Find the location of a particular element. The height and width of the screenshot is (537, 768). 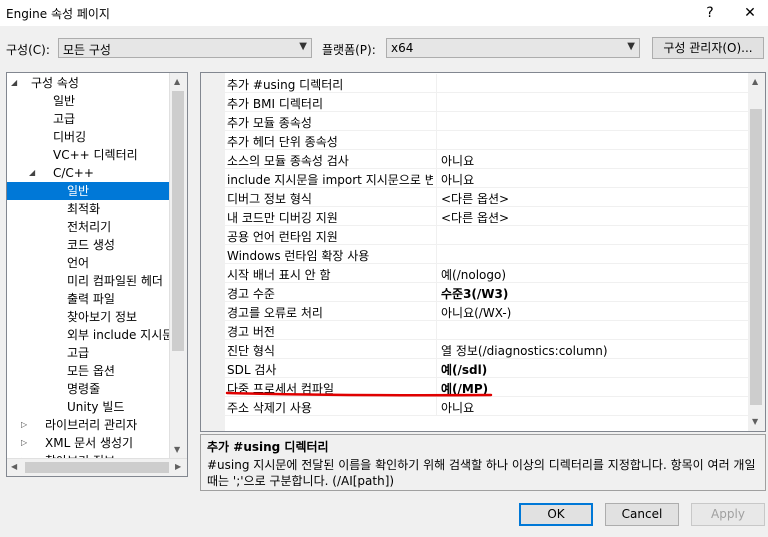

window-title: Engine 속성 페이지 is located at coordinates (58, 14).